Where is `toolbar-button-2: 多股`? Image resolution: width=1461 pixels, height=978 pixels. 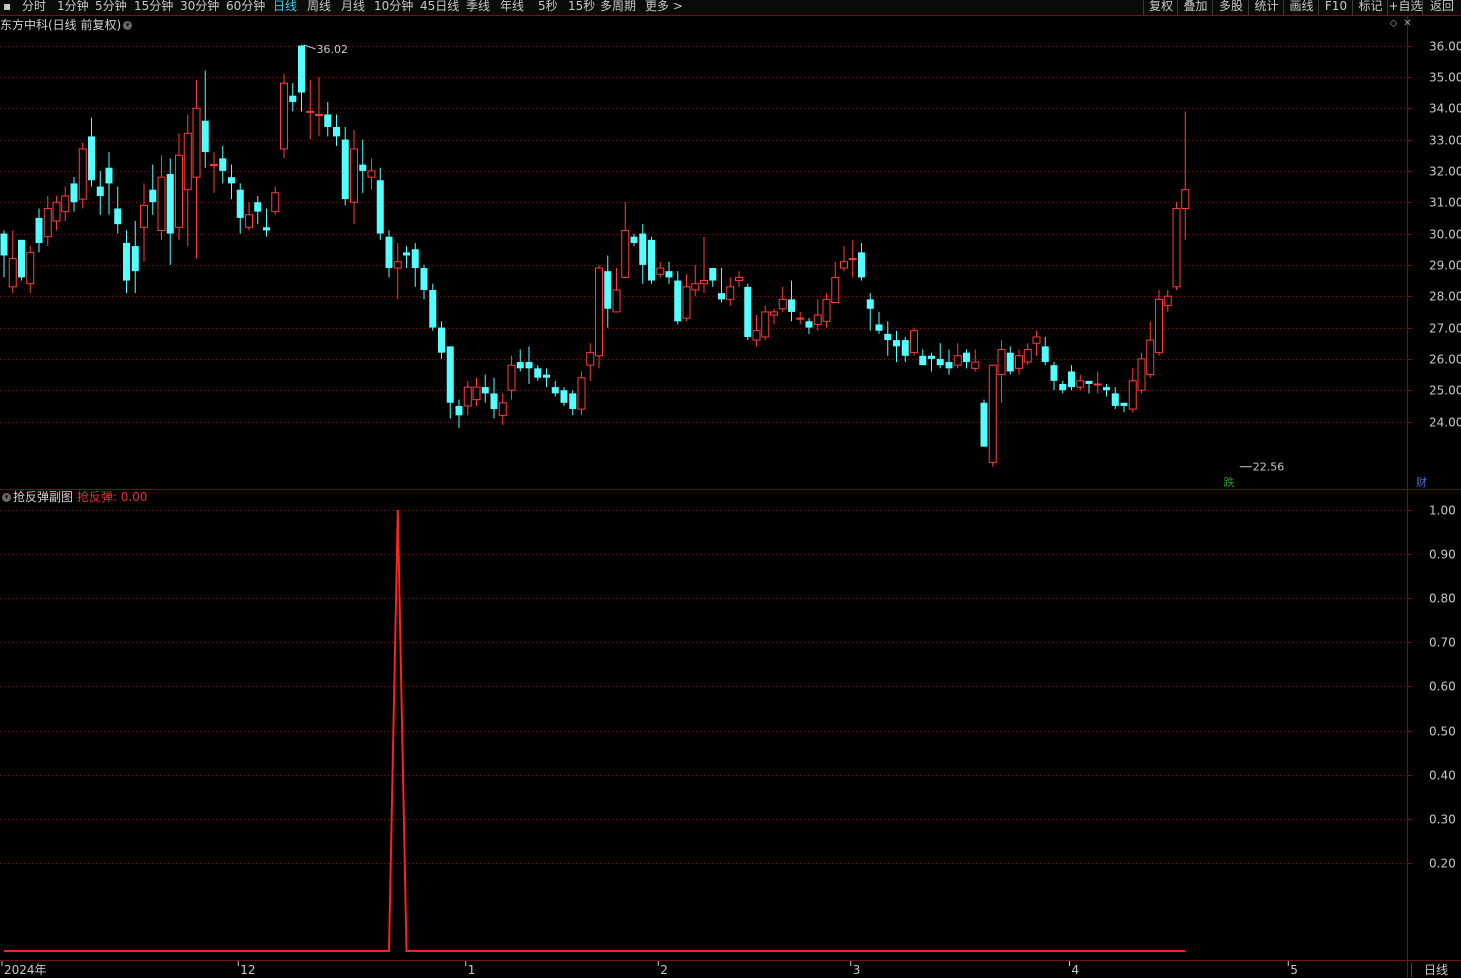
toolbar-button-2: 多股 is located at coordinates (1230, 7).